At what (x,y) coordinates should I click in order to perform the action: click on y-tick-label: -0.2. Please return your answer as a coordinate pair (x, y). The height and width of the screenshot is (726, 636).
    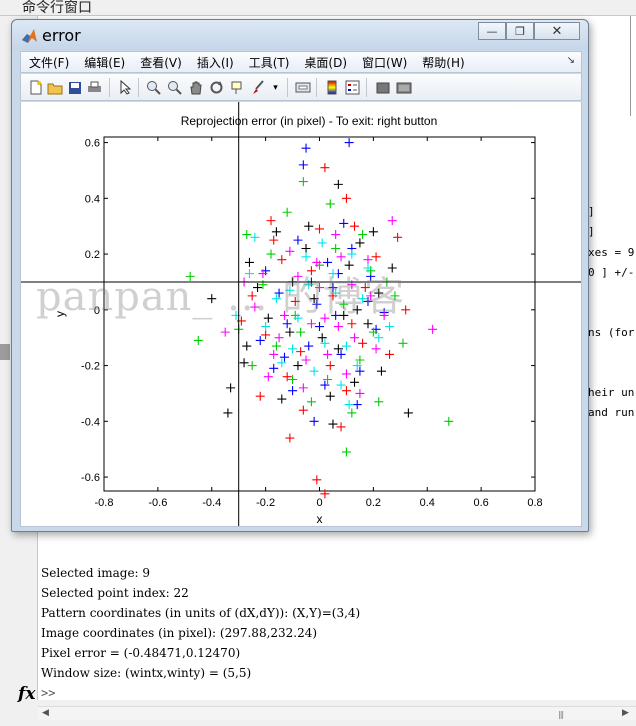
    Looking at the image, I should click on (90, 367).